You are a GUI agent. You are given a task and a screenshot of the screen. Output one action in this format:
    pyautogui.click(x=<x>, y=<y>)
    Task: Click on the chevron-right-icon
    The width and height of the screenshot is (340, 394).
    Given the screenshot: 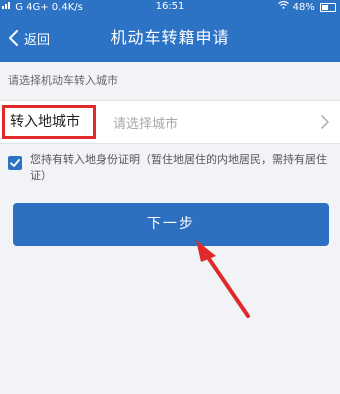 What is the action you would take?
    pyautogui.click(x=325, y=122)
    